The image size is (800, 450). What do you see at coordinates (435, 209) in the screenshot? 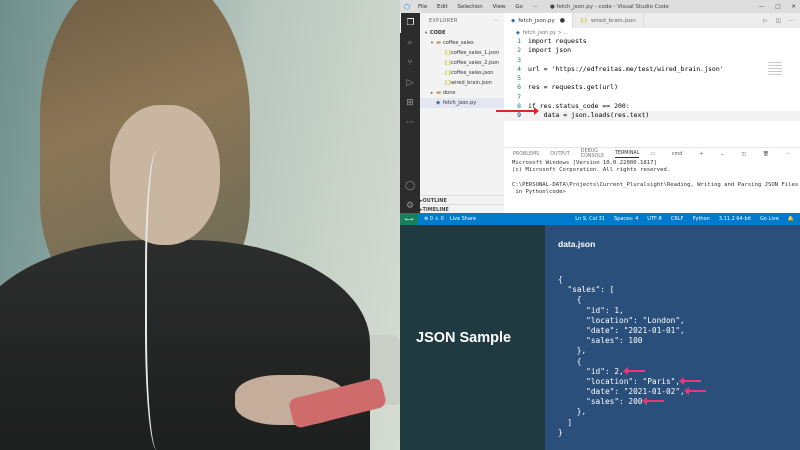
I see `timeline-label: TIMELINE` at bounding box center [435, 209].